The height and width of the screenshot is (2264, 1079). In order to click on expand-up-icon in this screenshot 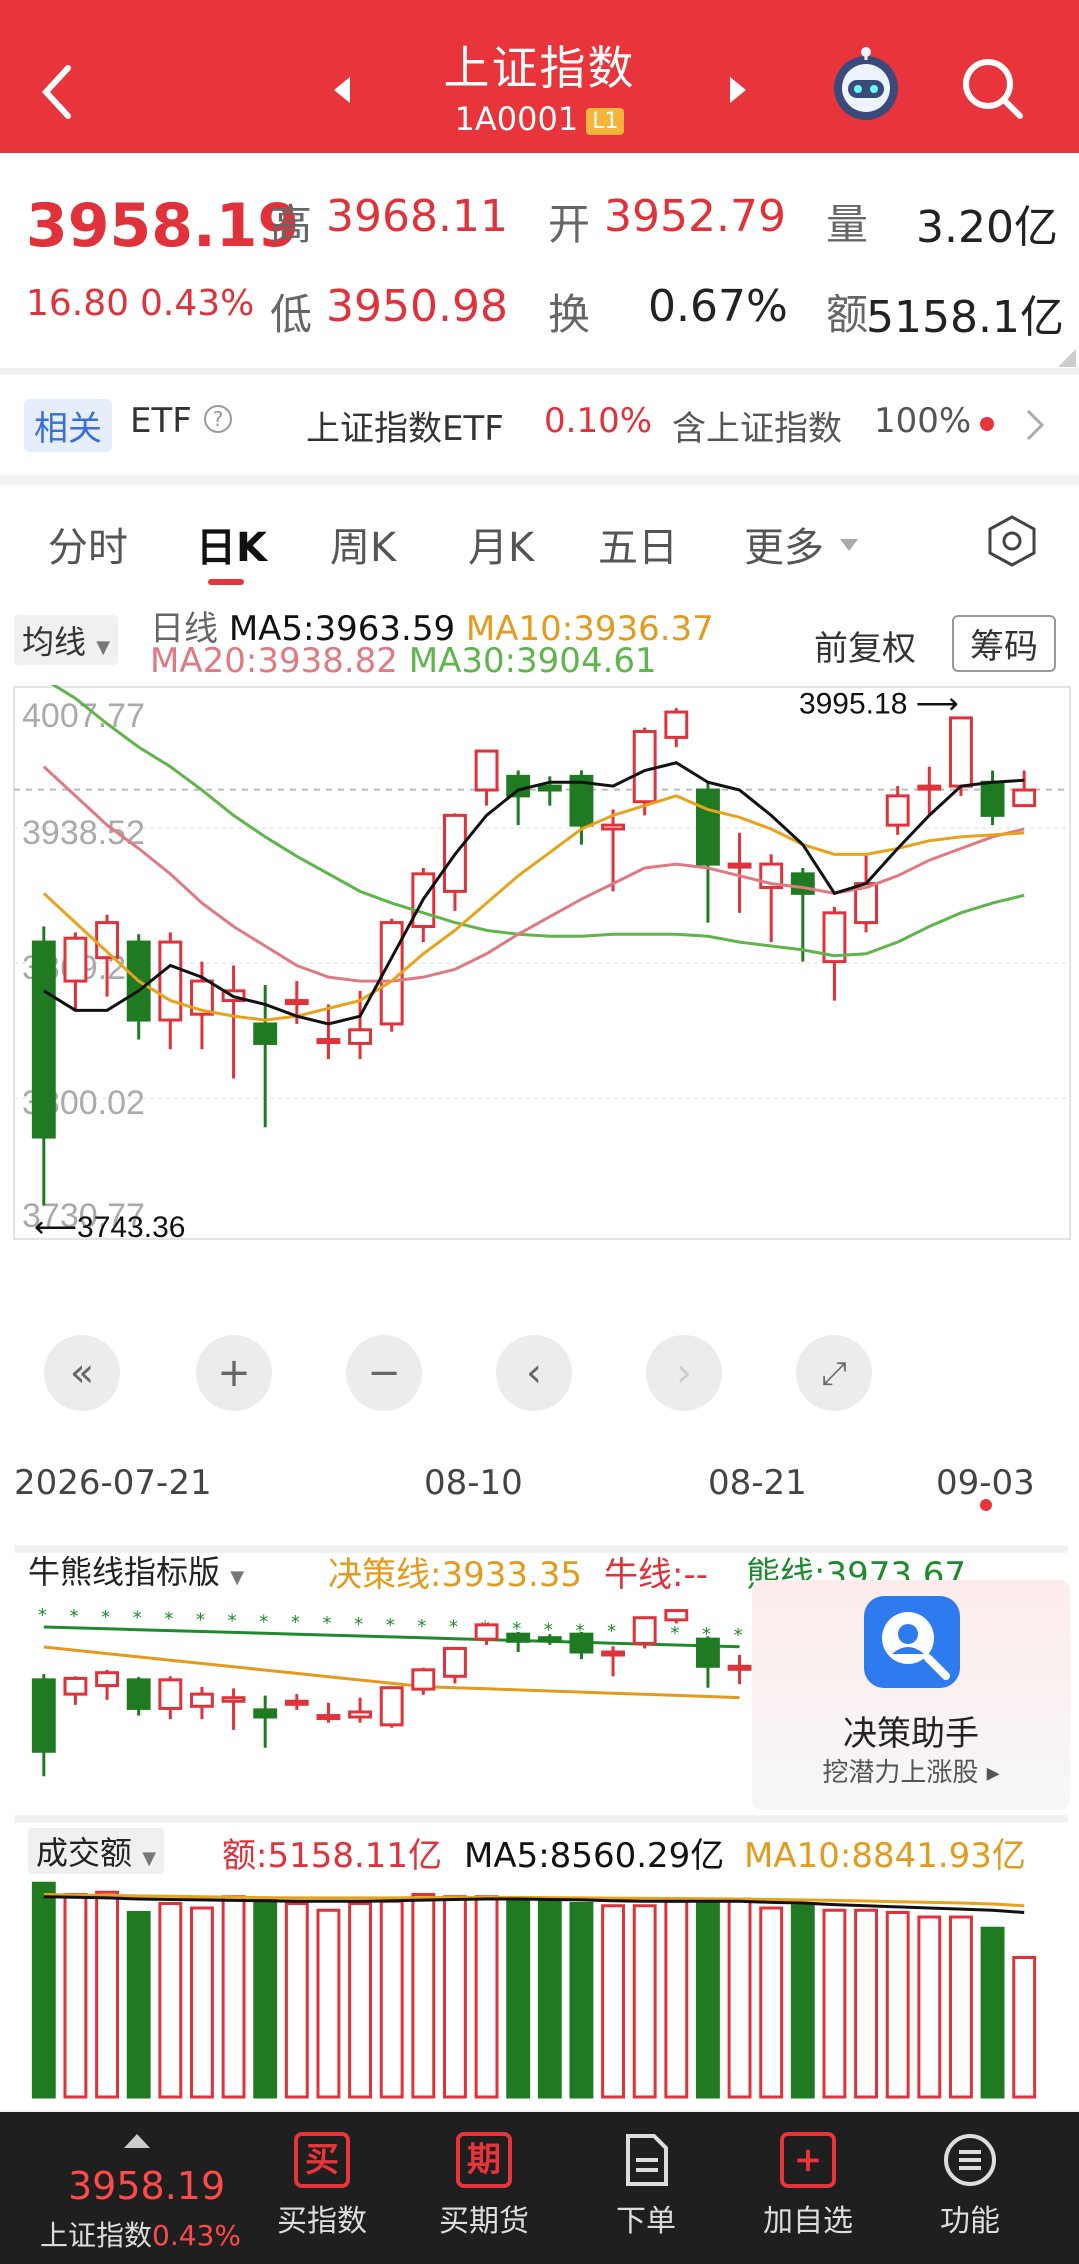, I will do `click(137, 2140)`.